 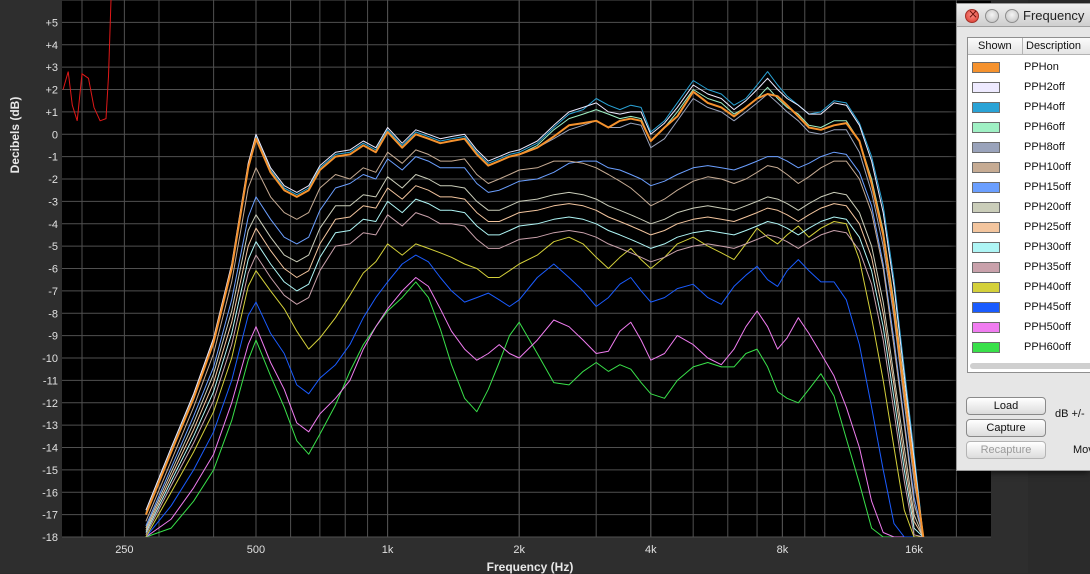 I want to click on row-description: PPH60off, so click(x=1047, y=347).